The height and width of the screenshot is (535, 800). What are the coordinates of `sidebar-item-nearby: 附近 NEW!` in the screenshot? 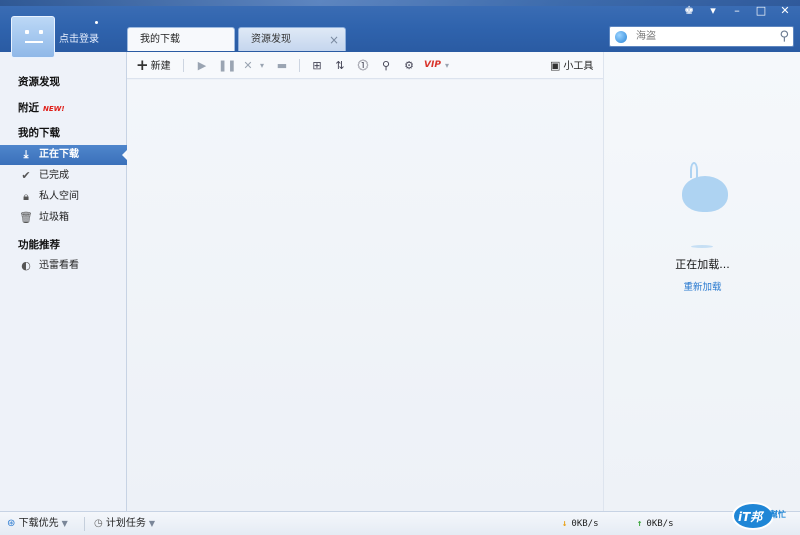 It's located at (41, 107).